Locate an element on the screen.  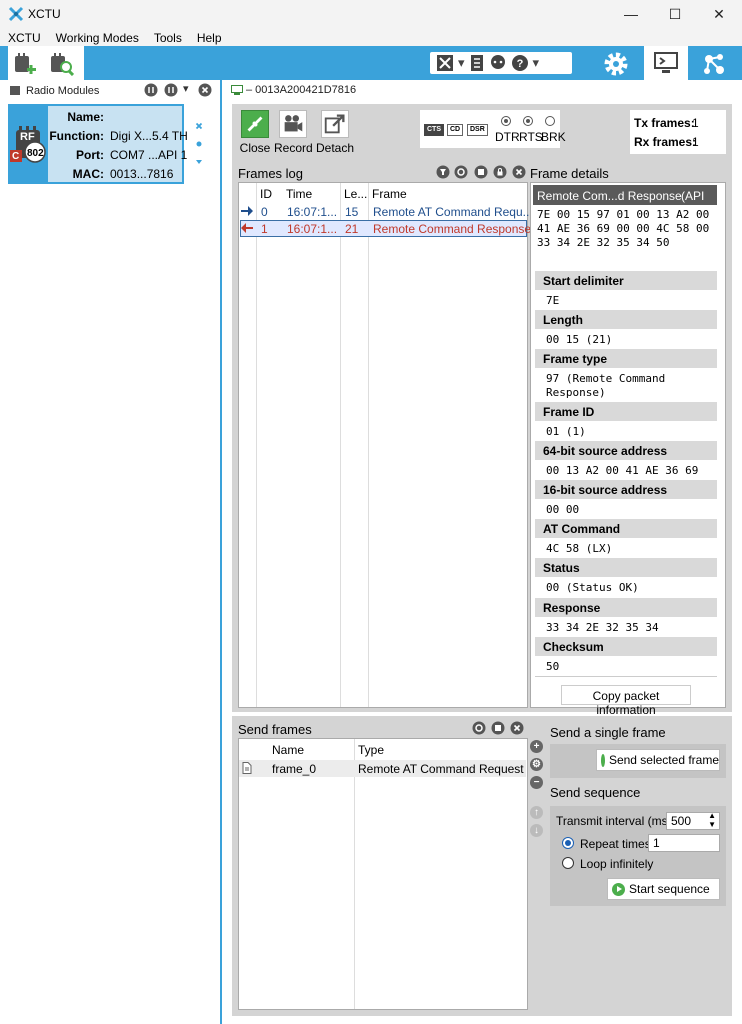
profile-icon is located at coordinates (477, 63).